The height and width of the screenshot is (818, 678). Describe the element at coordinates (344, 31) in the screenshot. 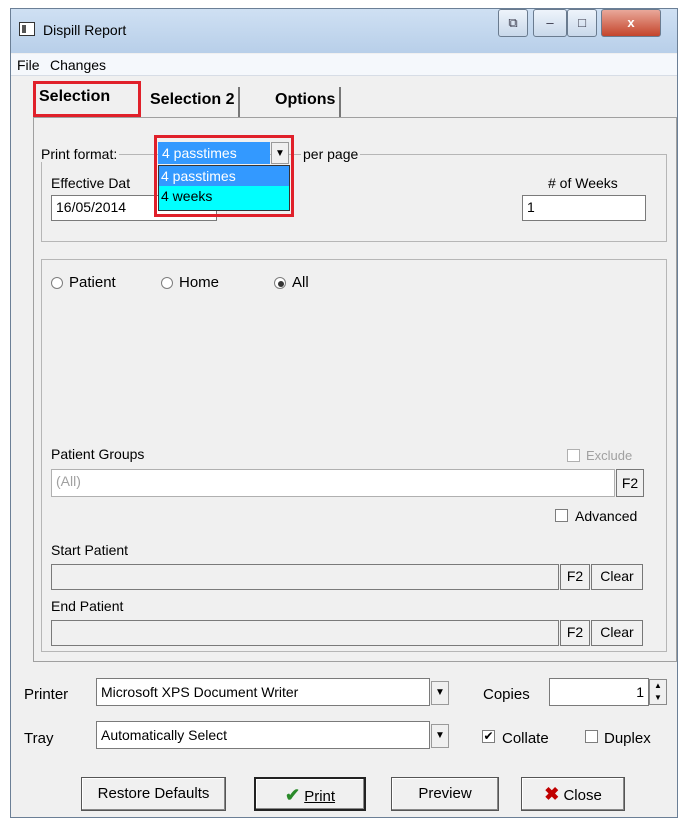

I see `title-bar: Dispill Report ⧉ – □ x` at that location.